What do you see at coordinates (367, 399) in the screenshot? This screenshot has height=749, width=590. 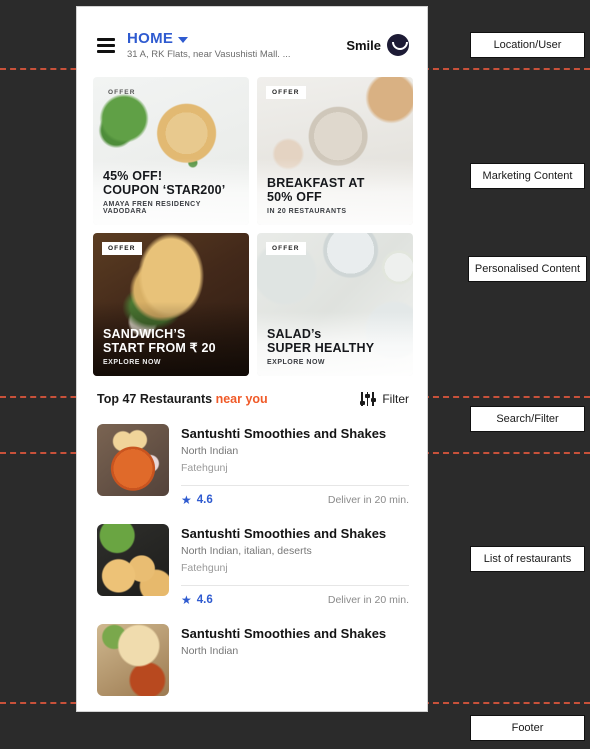 I see `sliders-icon` at bounding box center [367, 399].